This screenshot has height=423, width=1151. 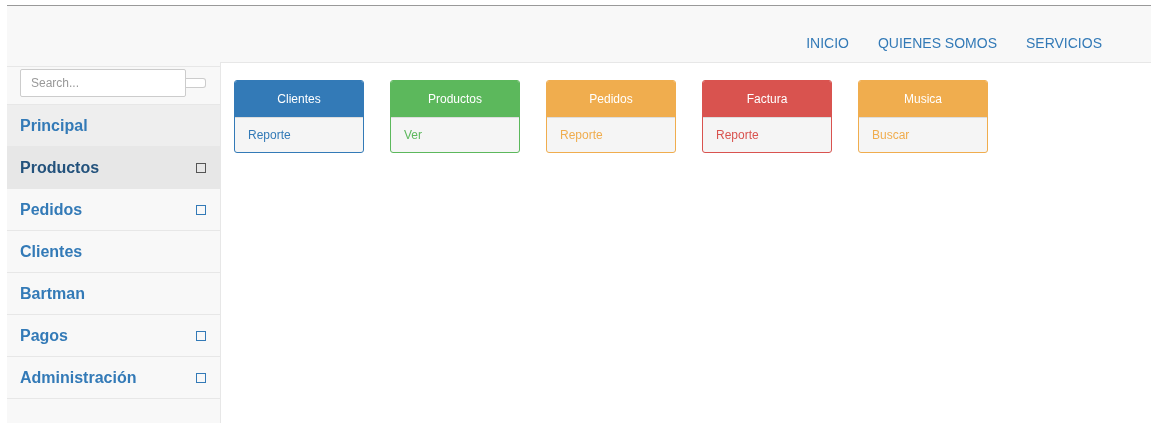 I want to click on card-header: Pedidos, so click(x=611, y=99).